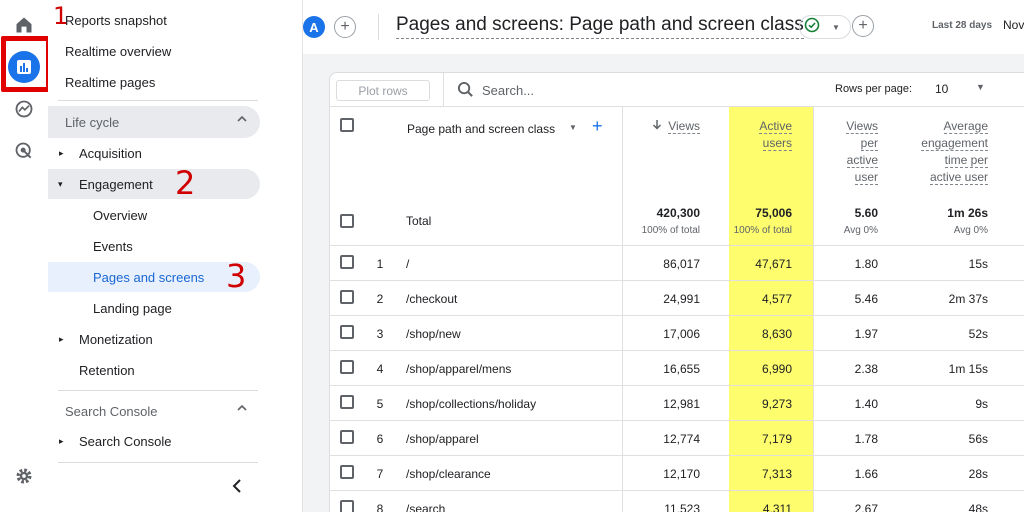  Describe the element at coordinates (347, 125) in the screenshot. I see `select-all-checkbox` at that location.